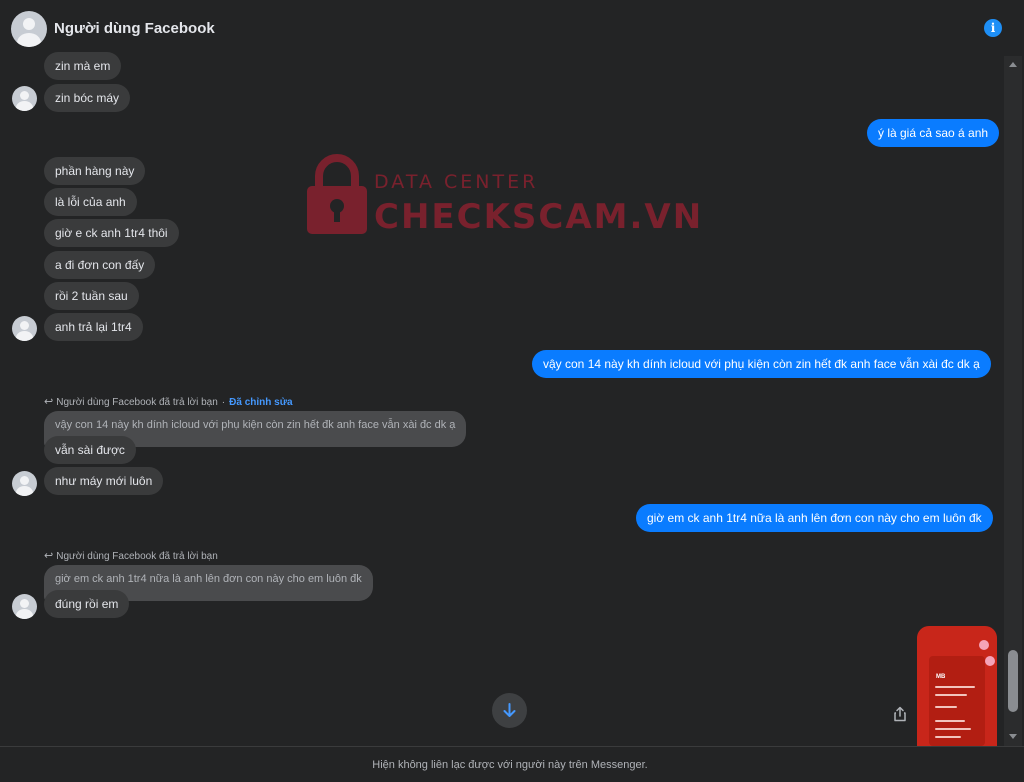  What do you see at coordinates (933, 133) in the screenshot?
I see `message-outgoing: ý là giá cả sao á anh` at bounding box center [933, 133].